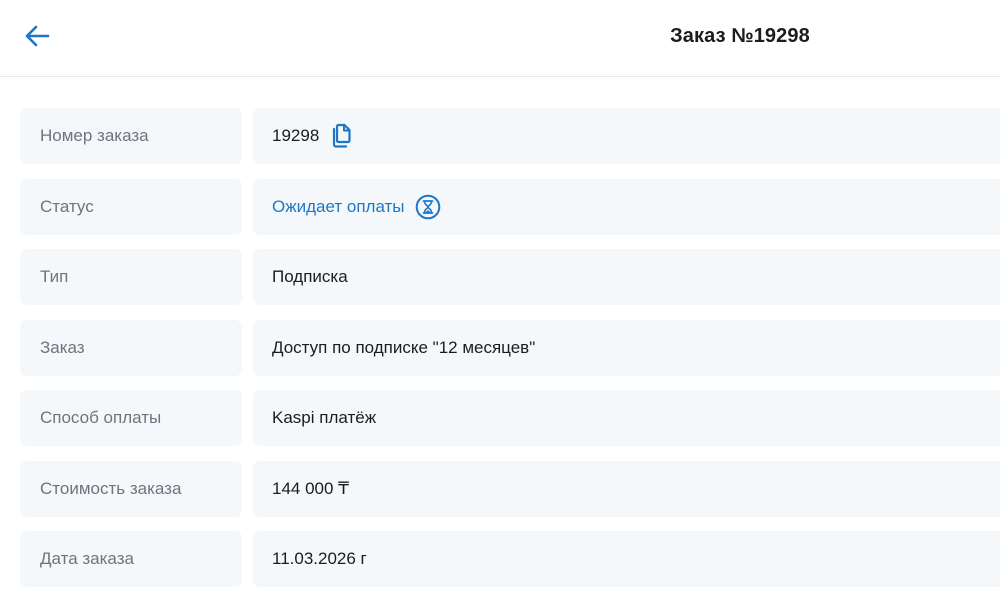 The image size is (1000, 610). I want to click on back-button, so click(37, 36).